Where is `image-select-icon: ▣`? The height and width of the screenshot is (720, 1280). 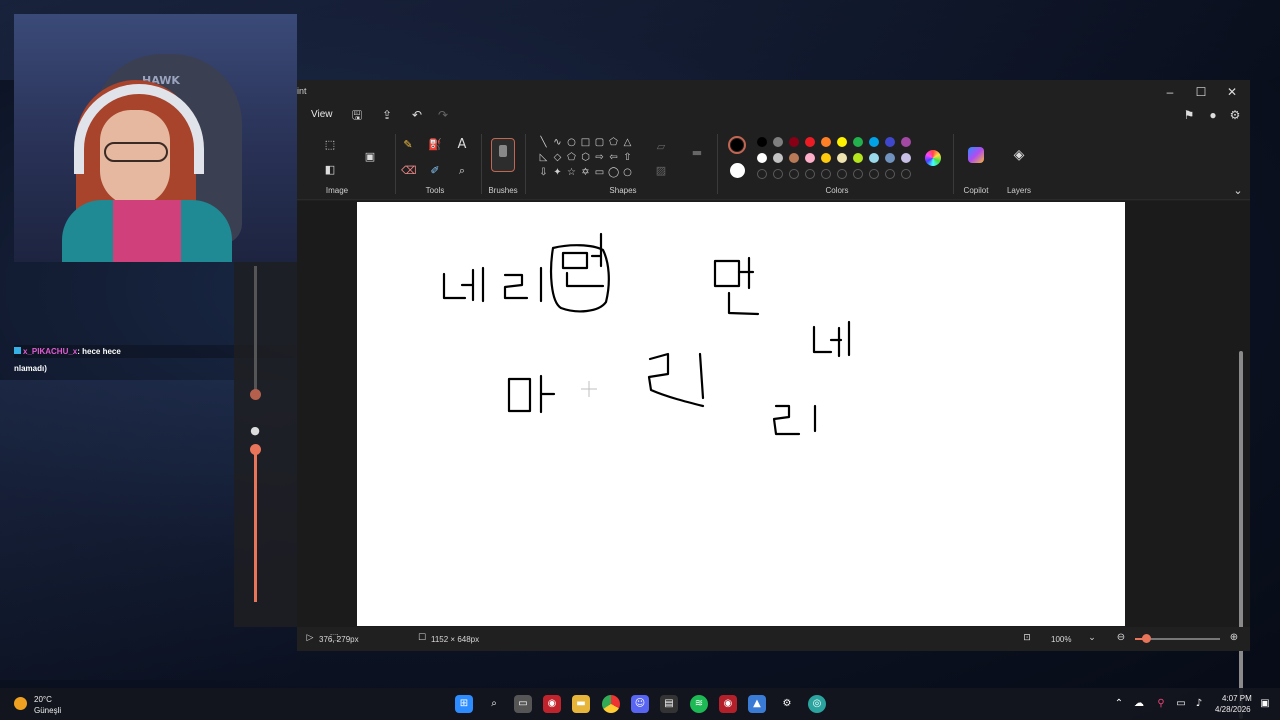
image-select-icon: ▣ is located at coordinates (370, 157).